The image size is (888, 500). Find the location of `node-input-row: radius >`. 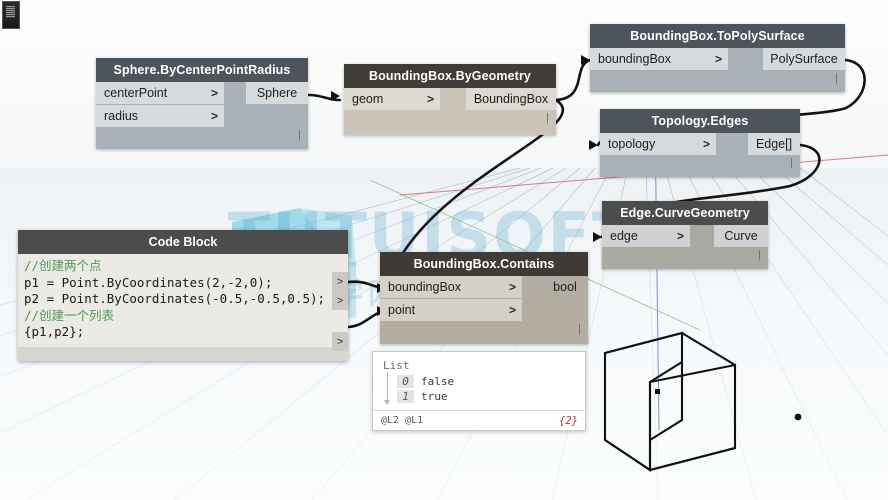

node-input-row: radius > is located at coordinates (202, 116).